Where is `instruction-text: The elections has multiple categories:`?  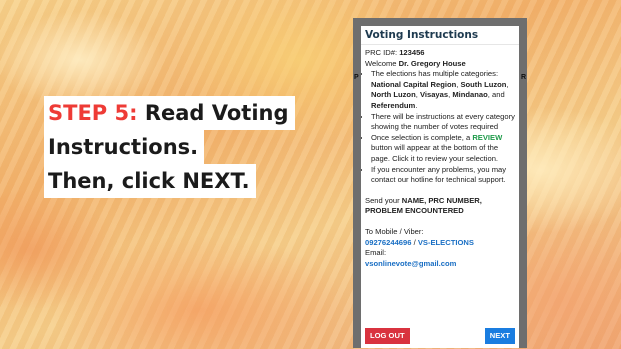
instruction-text: The elections has multiple categories: is located at coordinates (435, 74).